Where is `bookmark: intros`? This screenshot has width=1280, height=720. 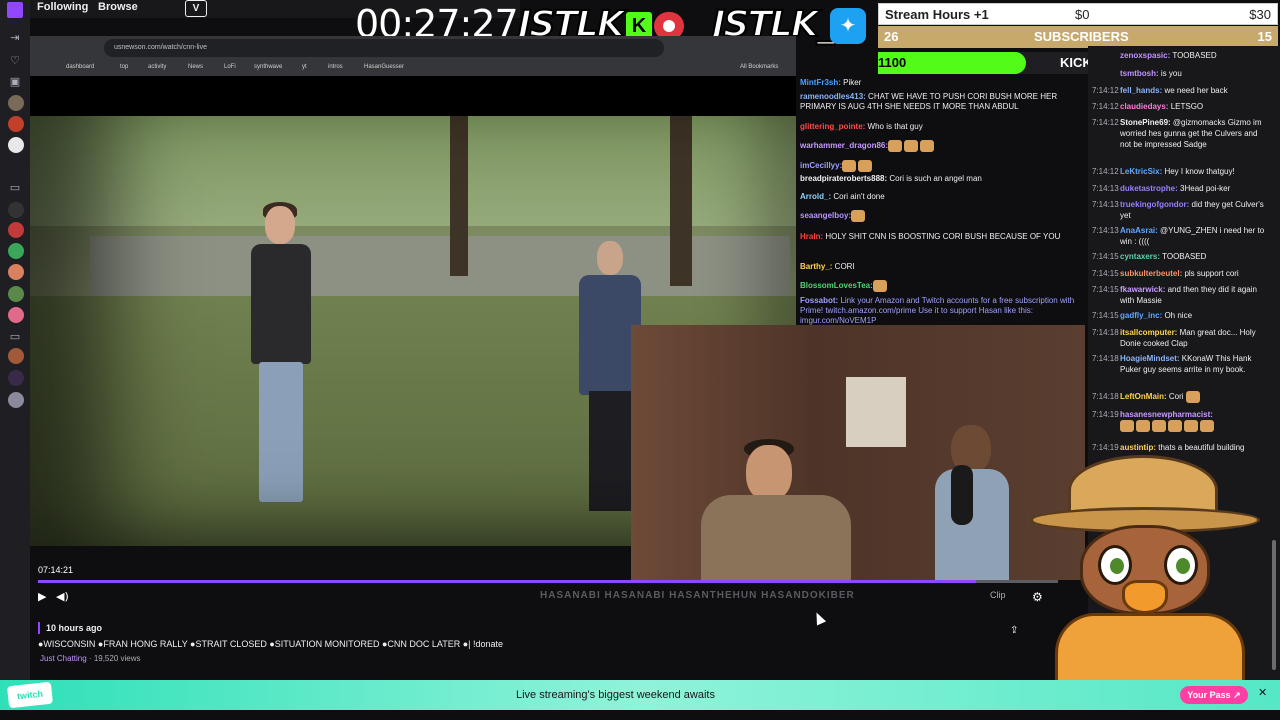
bookmark: intros is located at coordinates (335, 67).